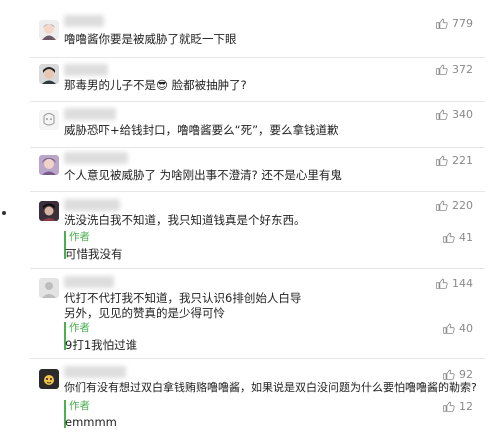 This screenshot has height=435, width=499. Describe the element at coordinates (94, 254) in the screenshot. I see `author-reply-text: 可惜我没有` at that location.